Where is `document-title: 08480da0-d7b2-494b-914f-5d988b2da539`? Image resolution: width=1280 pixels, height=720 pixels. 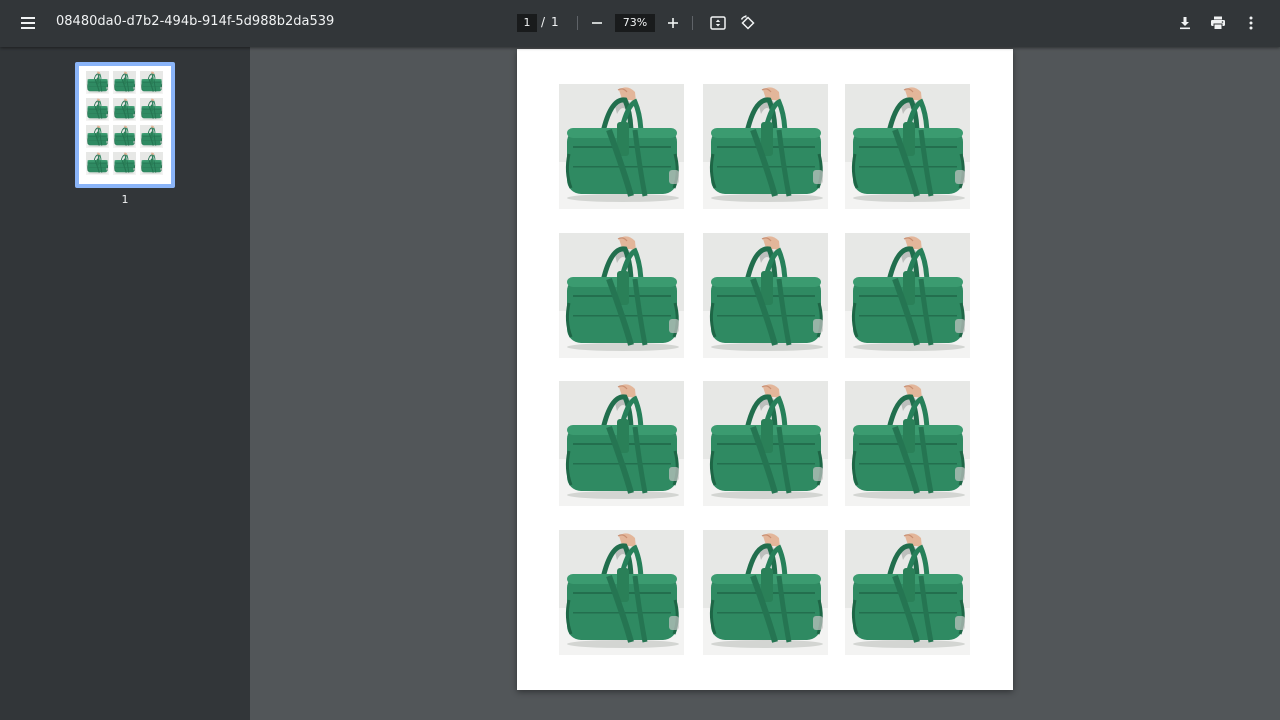
document-title: 08480da0-d7b2-494b-914f-5d988b2da539 is located at coordinates (195, 21).